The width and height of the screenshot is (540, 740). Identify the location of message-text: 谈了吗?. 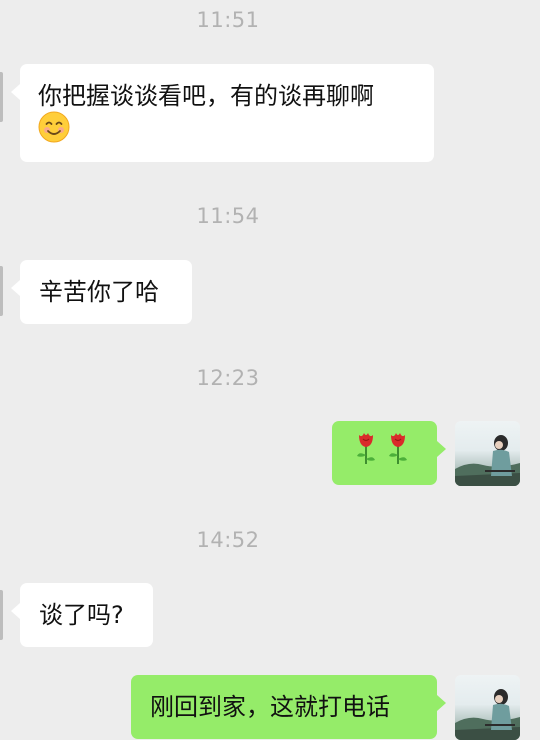
(81, 615).